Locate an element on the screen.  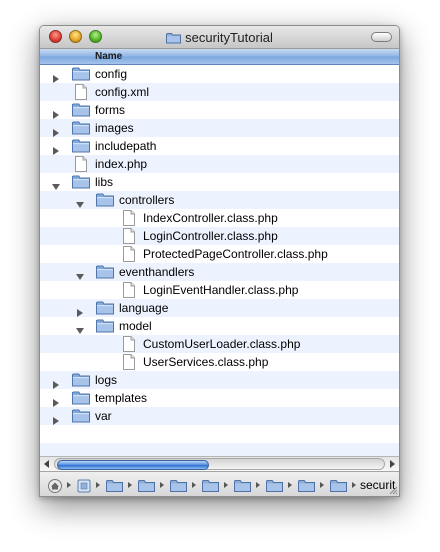
folder-row: templates is located at coordinates (219, 398).